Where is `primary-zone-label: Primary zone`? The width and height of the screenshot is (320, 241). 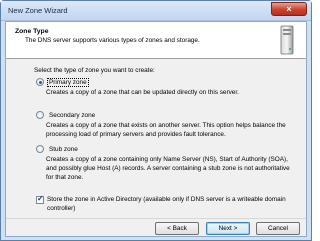
primary-zone-label: Primary zone is located at coordinates (68, 82).